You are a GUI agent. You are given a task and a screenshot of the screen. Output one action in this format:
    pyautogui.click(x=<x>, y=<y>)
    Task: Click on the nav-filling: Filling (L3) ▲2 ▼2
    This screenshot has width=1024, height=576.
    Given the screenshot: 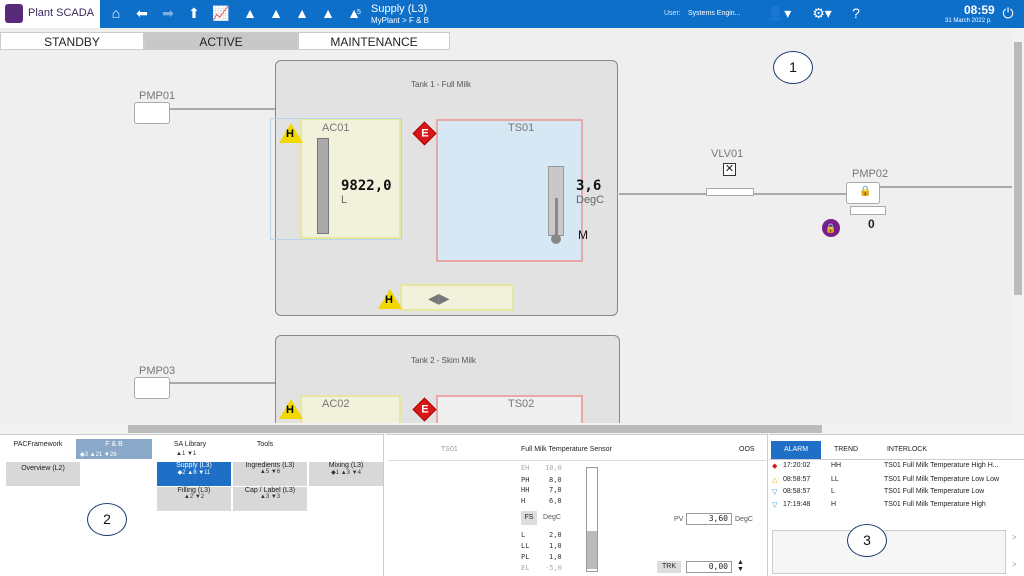 What is the action you would take?
    pyautogui.click(x=194, y=499)
    